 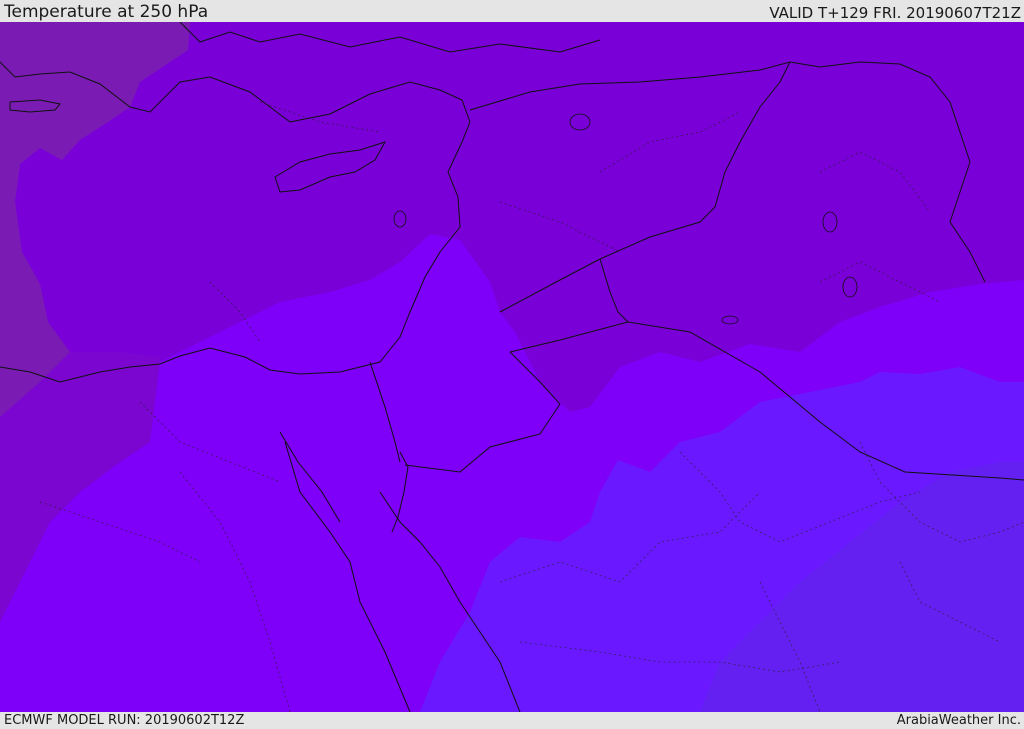 What do you see at coordinates (895, 13) in the screenshot?
I see `valid-time-label: VALID T+129 FRI. 20190607T21Z` at bounding box center [895, 13].